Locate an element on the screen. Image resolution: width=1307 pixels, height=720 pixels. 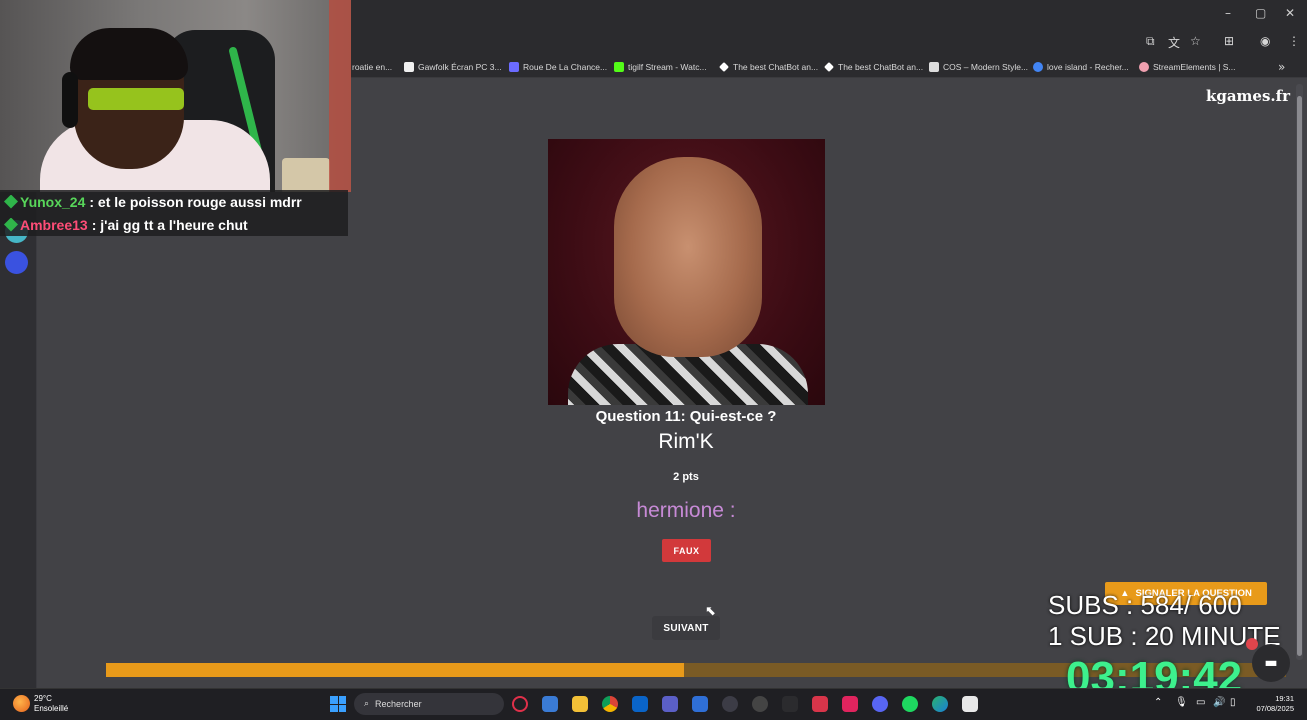
maximize-icon: ▢ is located at coordinates (1260, 13).